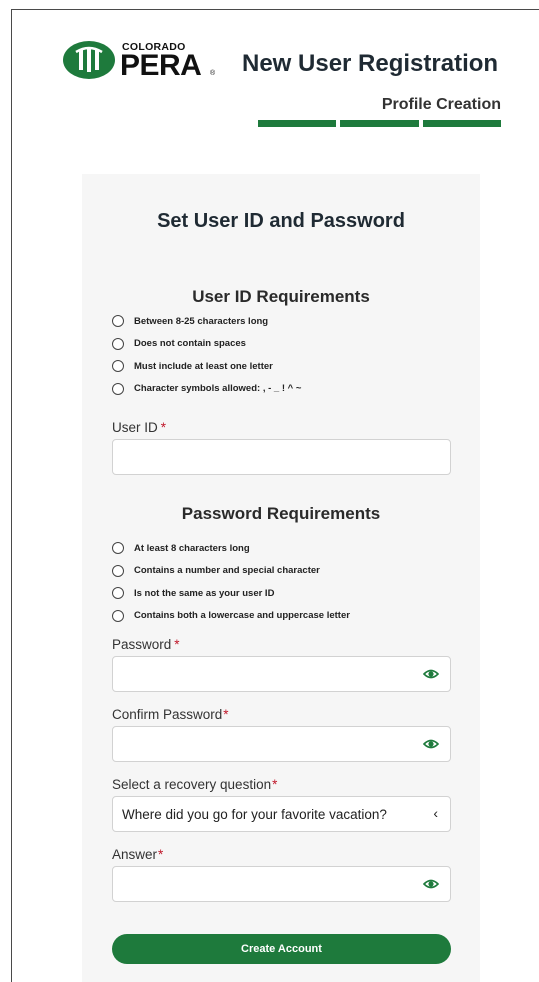 The width and height of the screenshot is (539, 982). What do you see at coordinates (281, 884) in the screenshot?
I see `answer-input` at bounding box center [281, 884].